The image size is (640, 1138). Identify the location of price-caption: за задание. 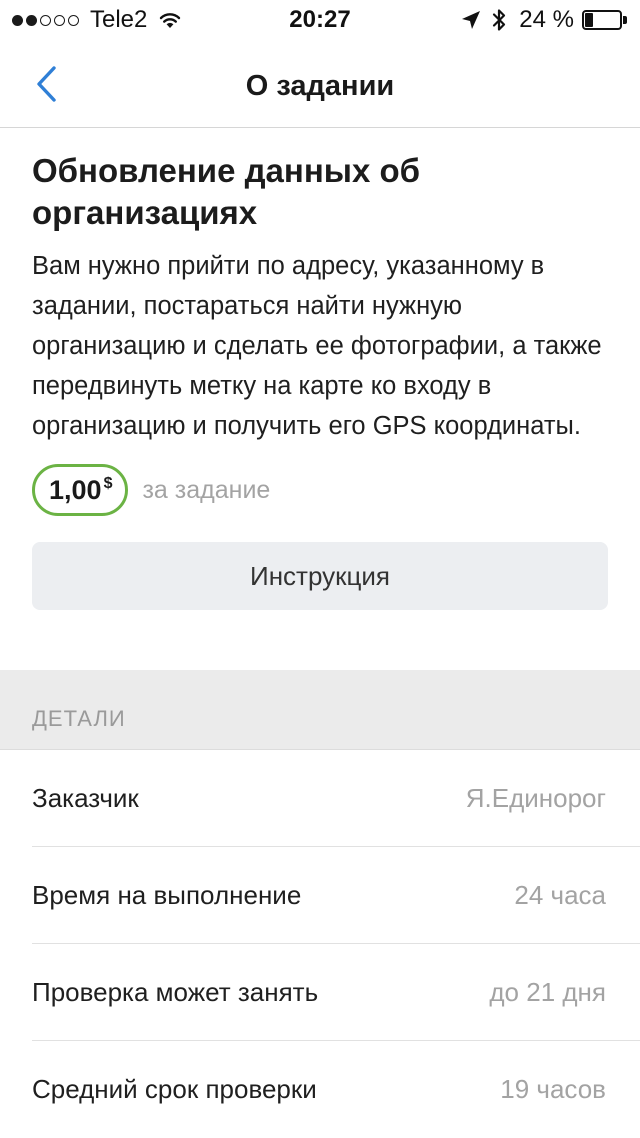
(206, 489).